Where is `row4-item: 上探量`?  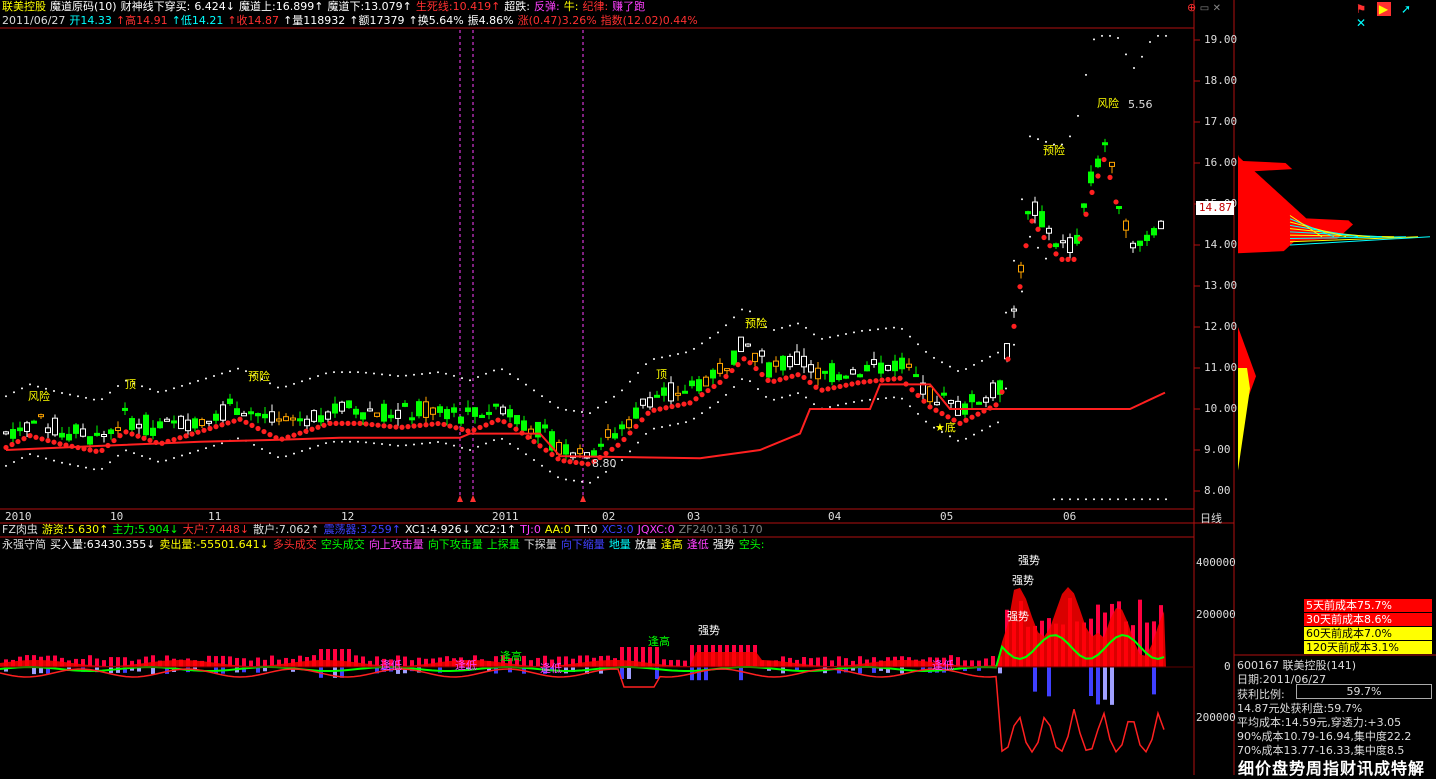 row4-item: 上探量 is located at coordinates (503, 544).